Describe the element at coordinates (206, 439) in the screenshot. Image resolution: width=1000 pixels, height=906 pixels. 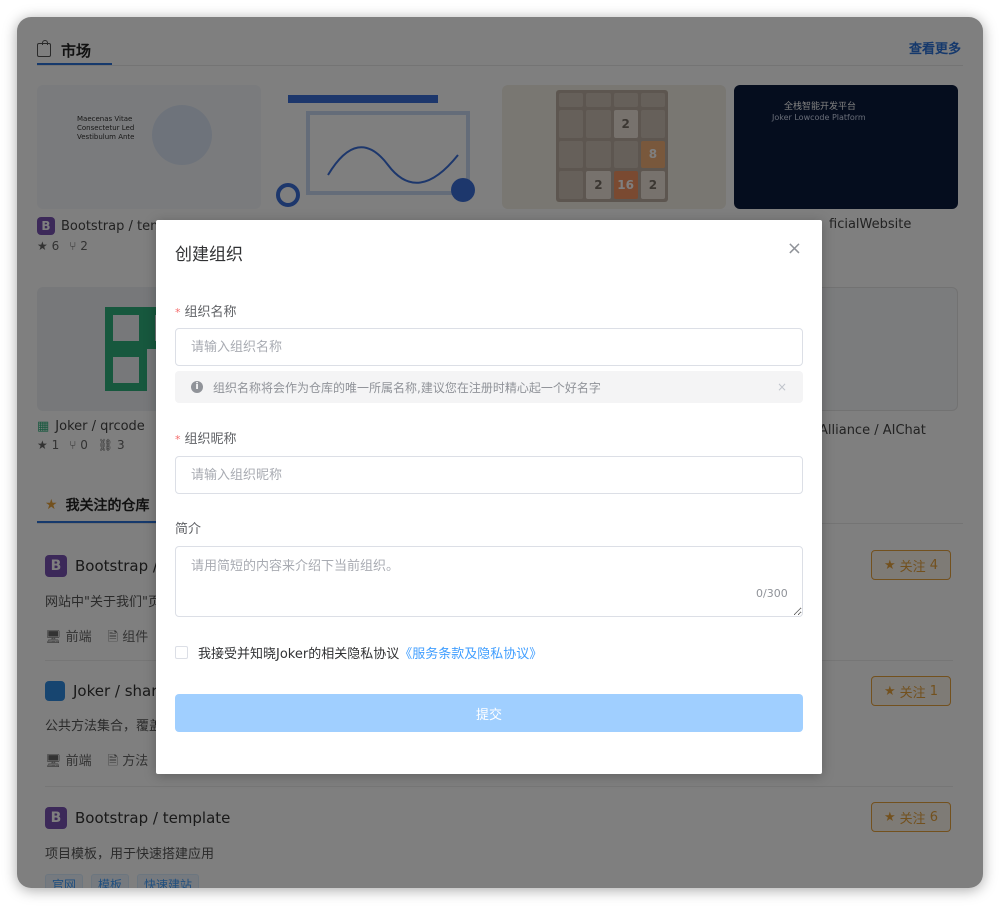
I see `nickname-label: * 组织昵称` at that location.